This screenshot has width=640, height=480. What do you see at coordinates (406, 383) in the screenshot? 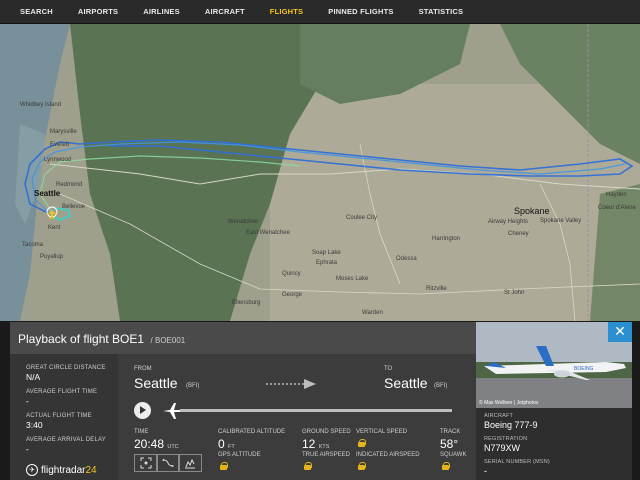
I see `to-city: Seattle` at bounding box center [406, 383].